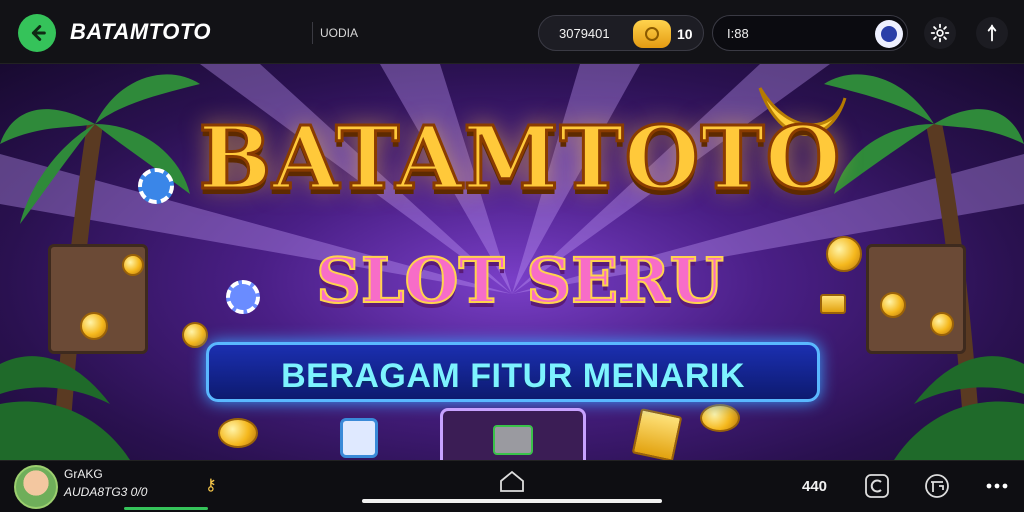 The image size is (1024, 512). What do you see at coordinates (519, 159) in the screenshot?
I see `banner-title: BATAMTOTO` at bounding box center [519, 159].